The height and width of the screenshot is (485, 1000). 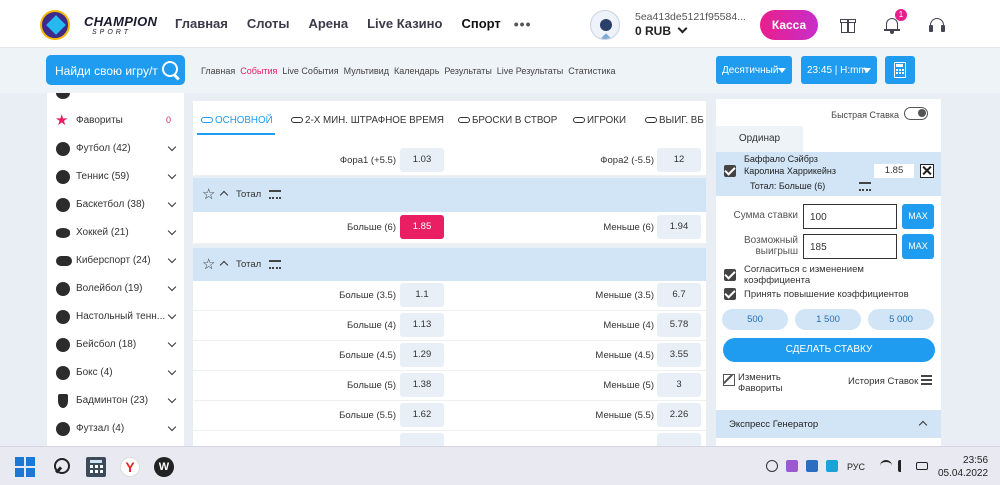 What do you see at coordinates (828, 319) in the screenshot?
I see `quick-amount-1500: 1 500` at bounding box center [828, 319].